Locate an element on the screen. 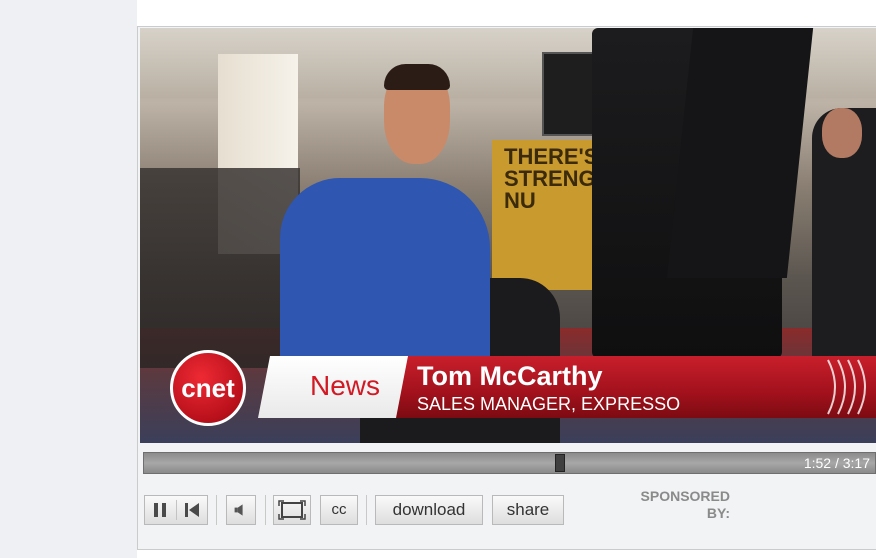  seek-thumb is located at coordinates (560, 463).